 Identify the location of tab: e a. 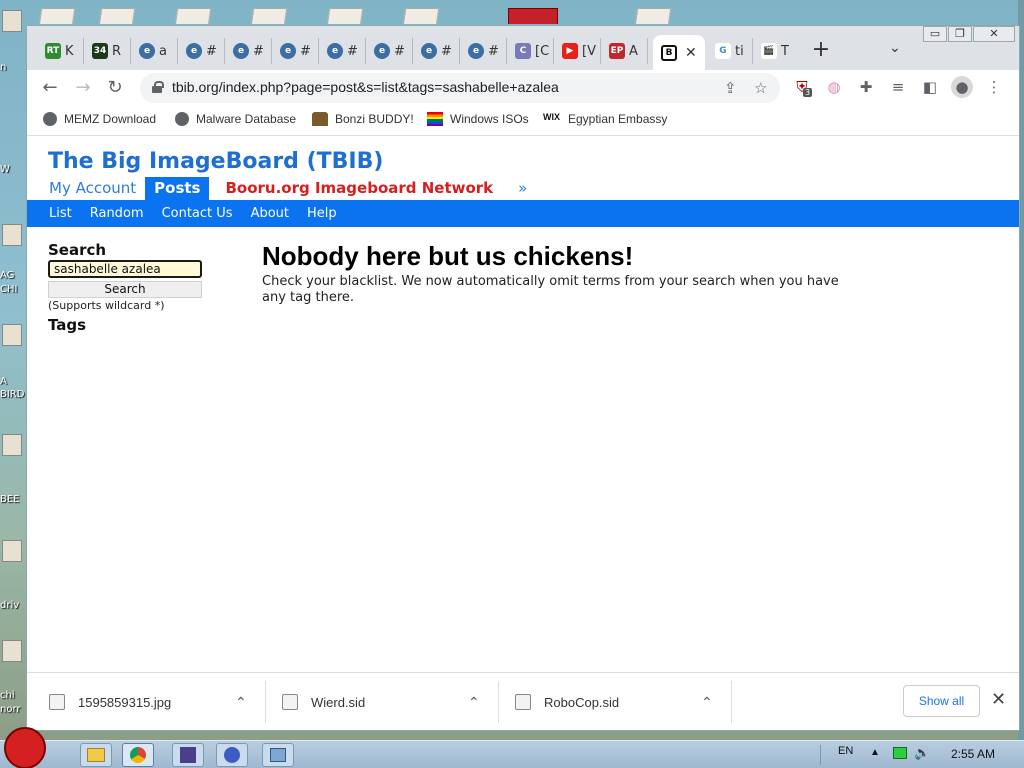
(154, 51).